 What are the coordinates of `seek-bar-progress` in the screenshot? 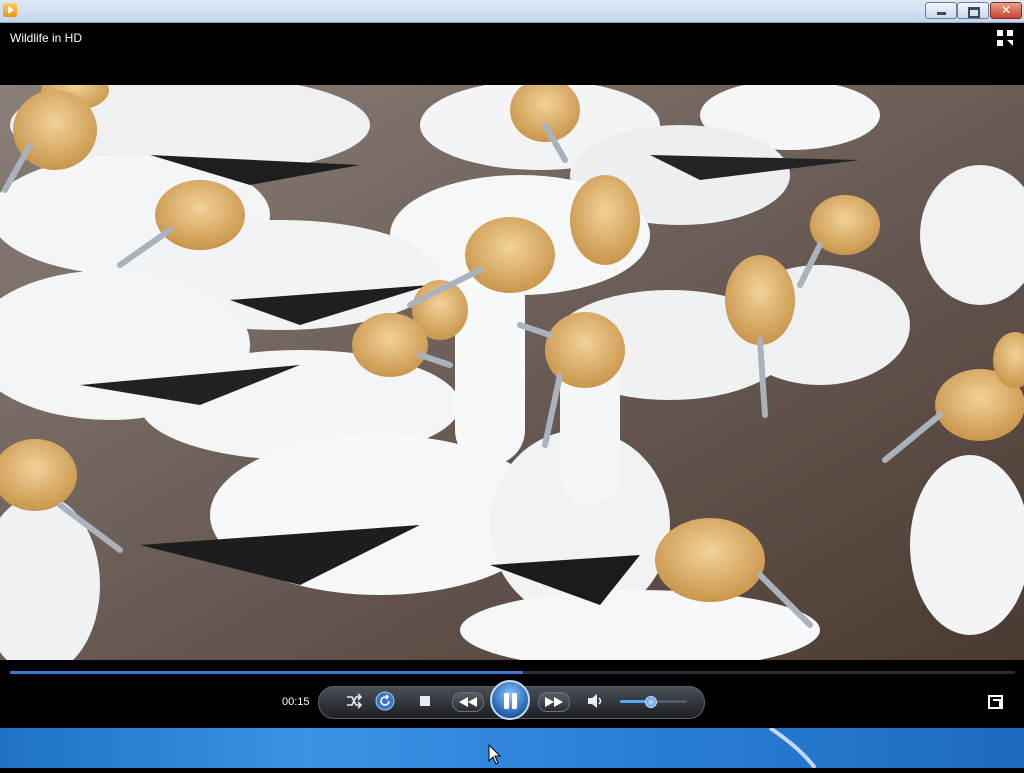 It's located at (266, 672).